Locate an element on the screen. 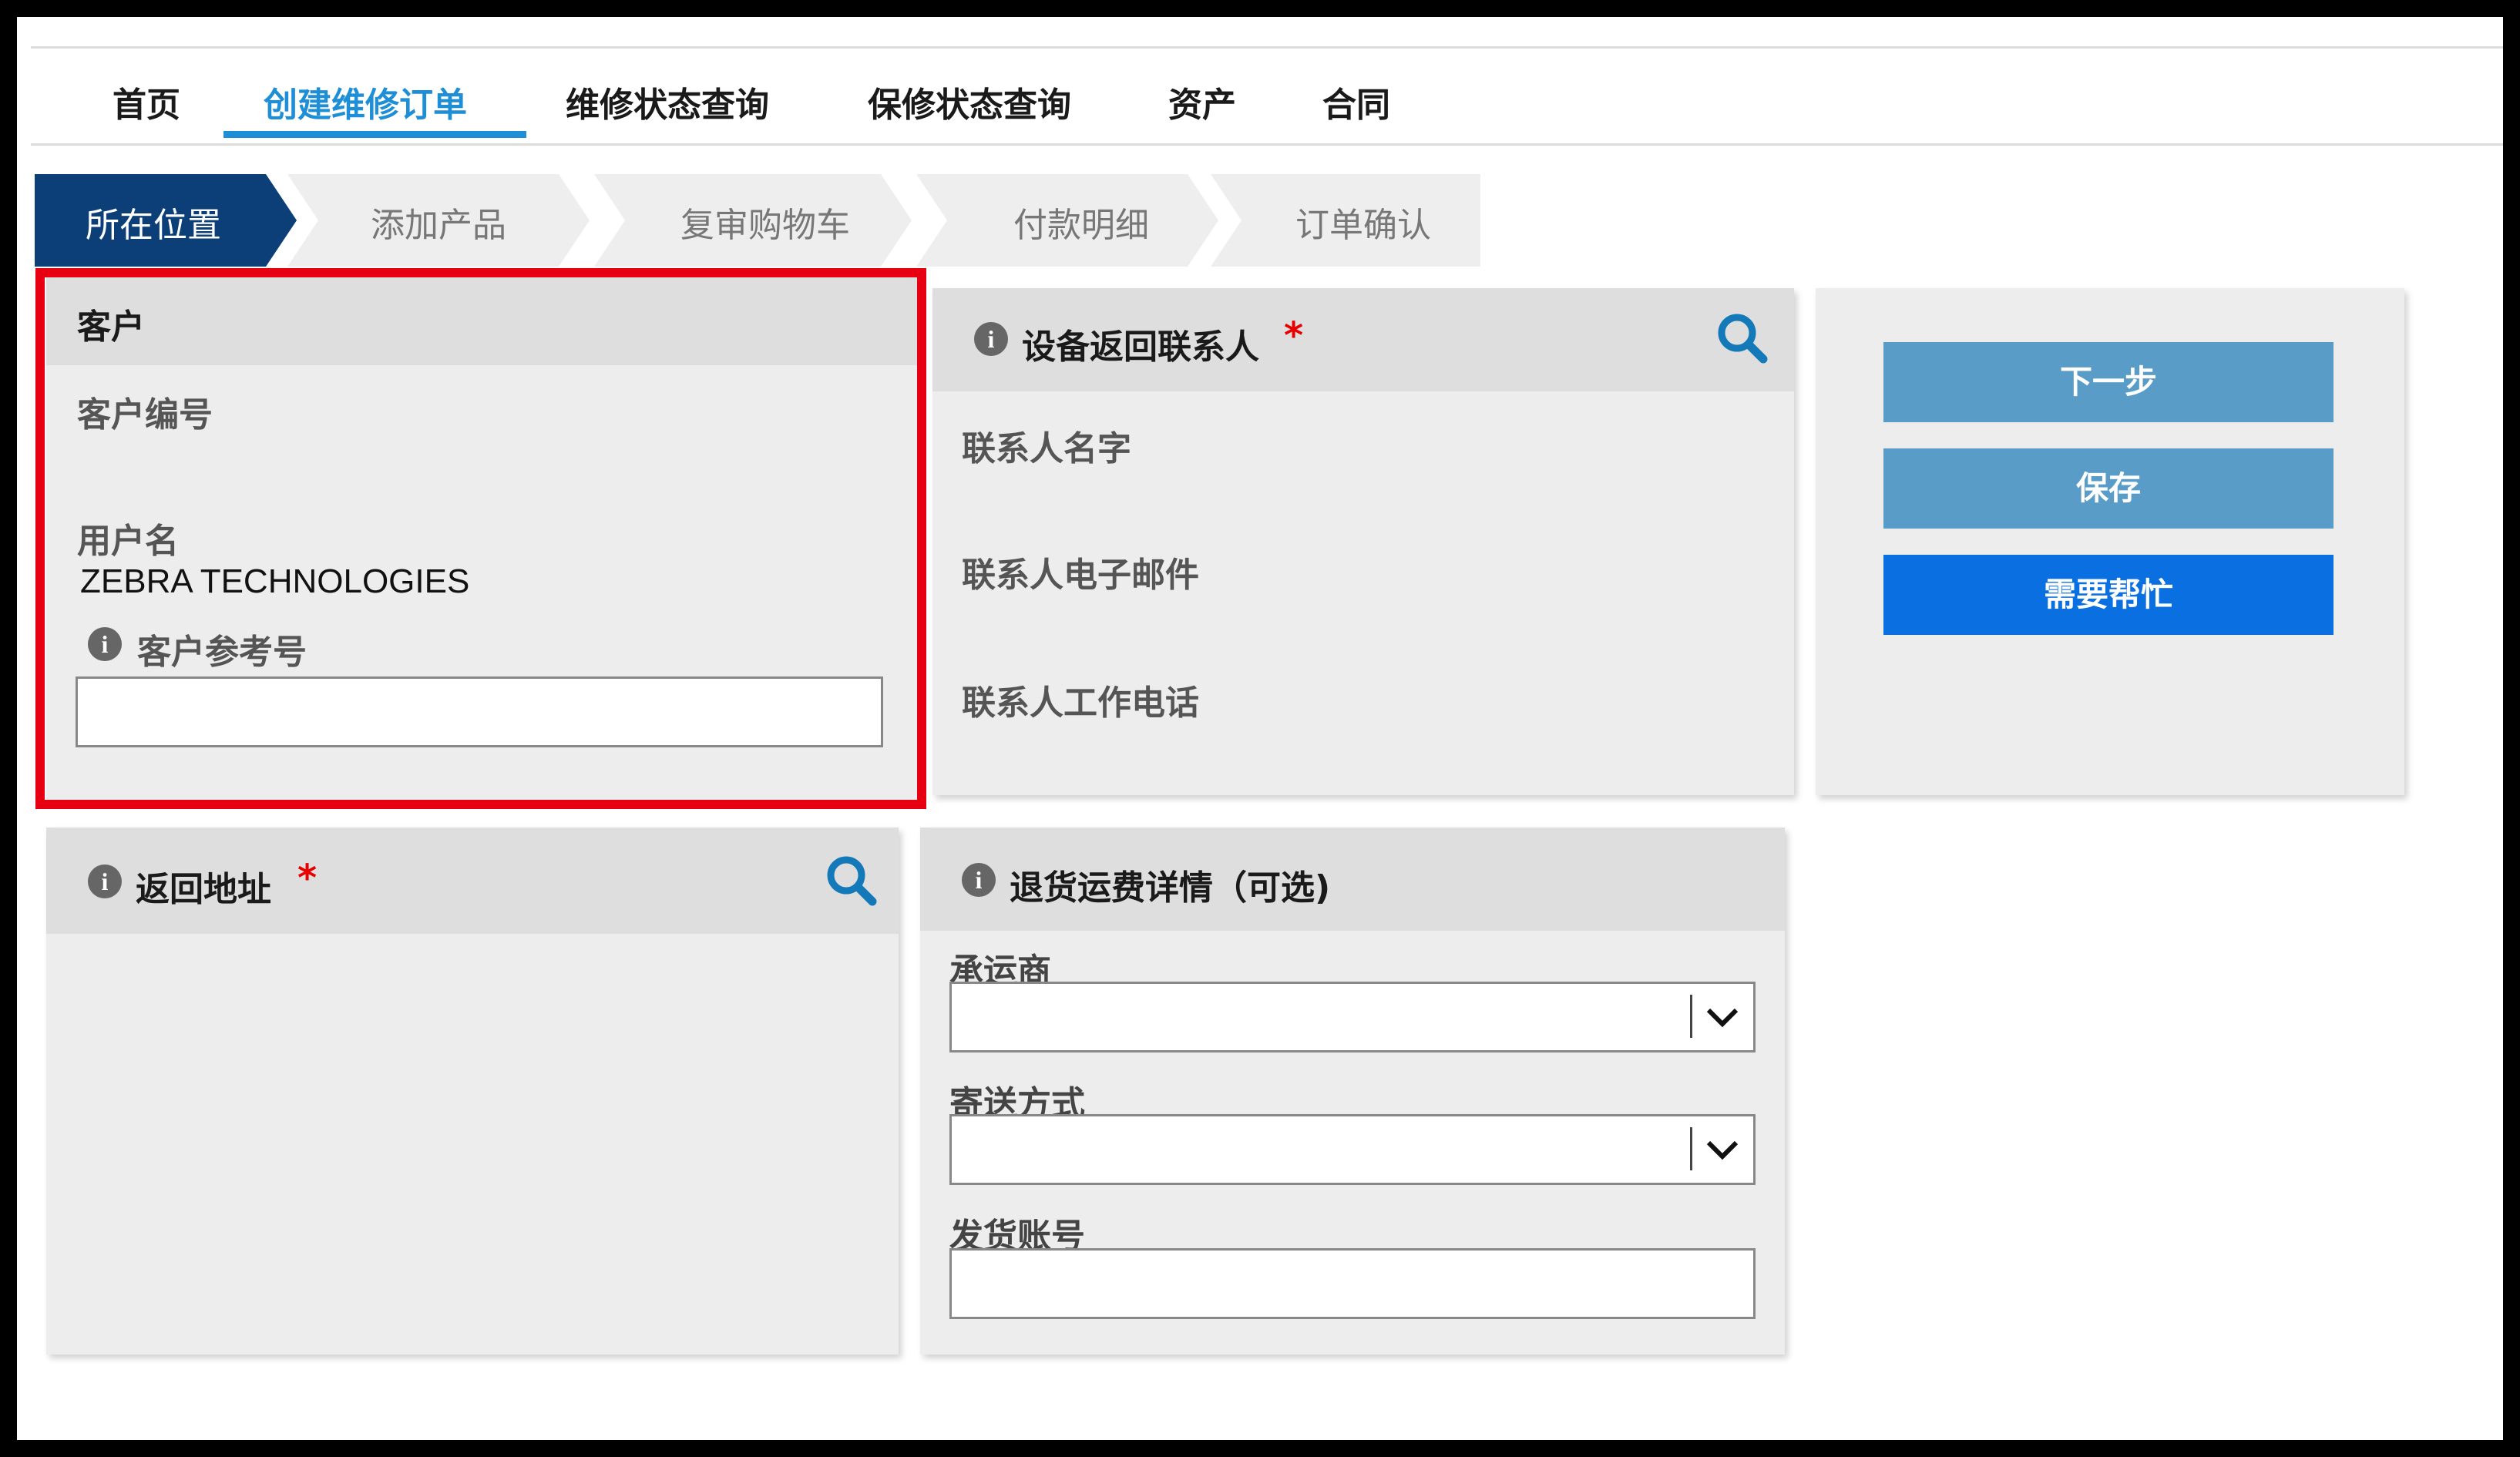  need-help-button: 需要帮忙 is located at coordinates (2108, 595).